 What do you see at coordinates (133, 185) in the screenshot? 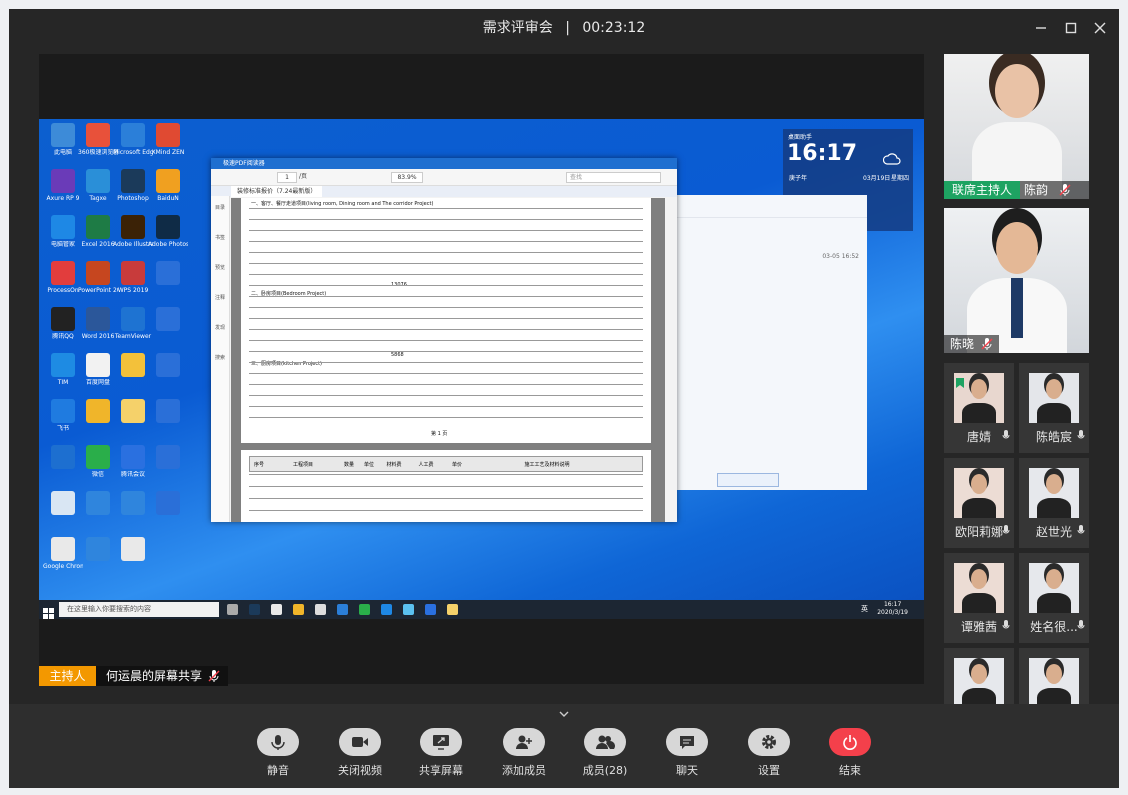
I see `desktop-icon: Photoshop` at bounding box center [133, 185].